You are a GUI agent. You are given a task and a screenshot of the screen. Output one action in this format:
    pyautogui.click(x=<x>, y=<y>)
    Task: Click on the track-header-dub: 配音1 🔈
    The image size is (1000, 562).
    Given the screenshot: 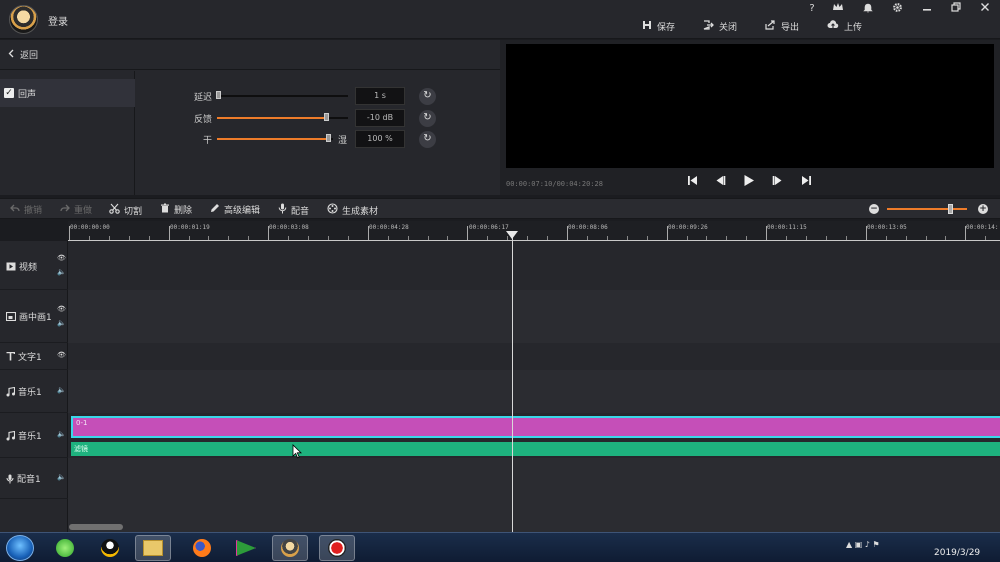 What is the action you would take?
    pyautogui.click(x=34, y=478)
    